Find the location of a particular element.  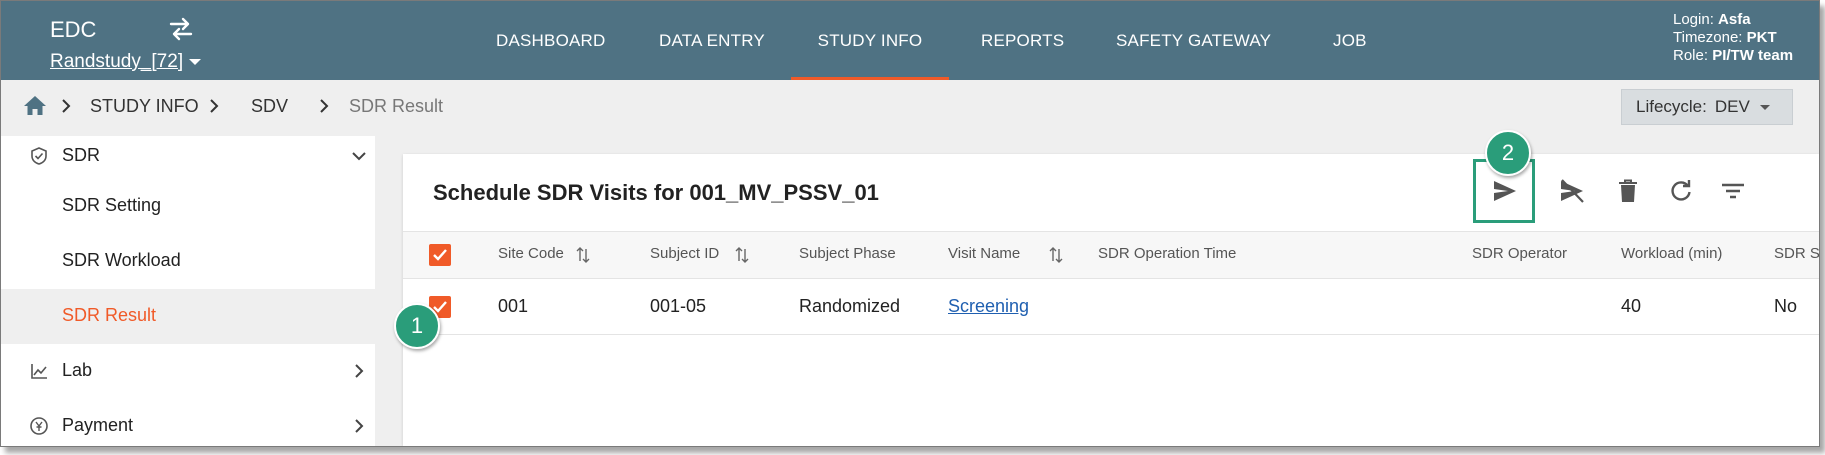

delete-button is located at coordinates (1629, 191).